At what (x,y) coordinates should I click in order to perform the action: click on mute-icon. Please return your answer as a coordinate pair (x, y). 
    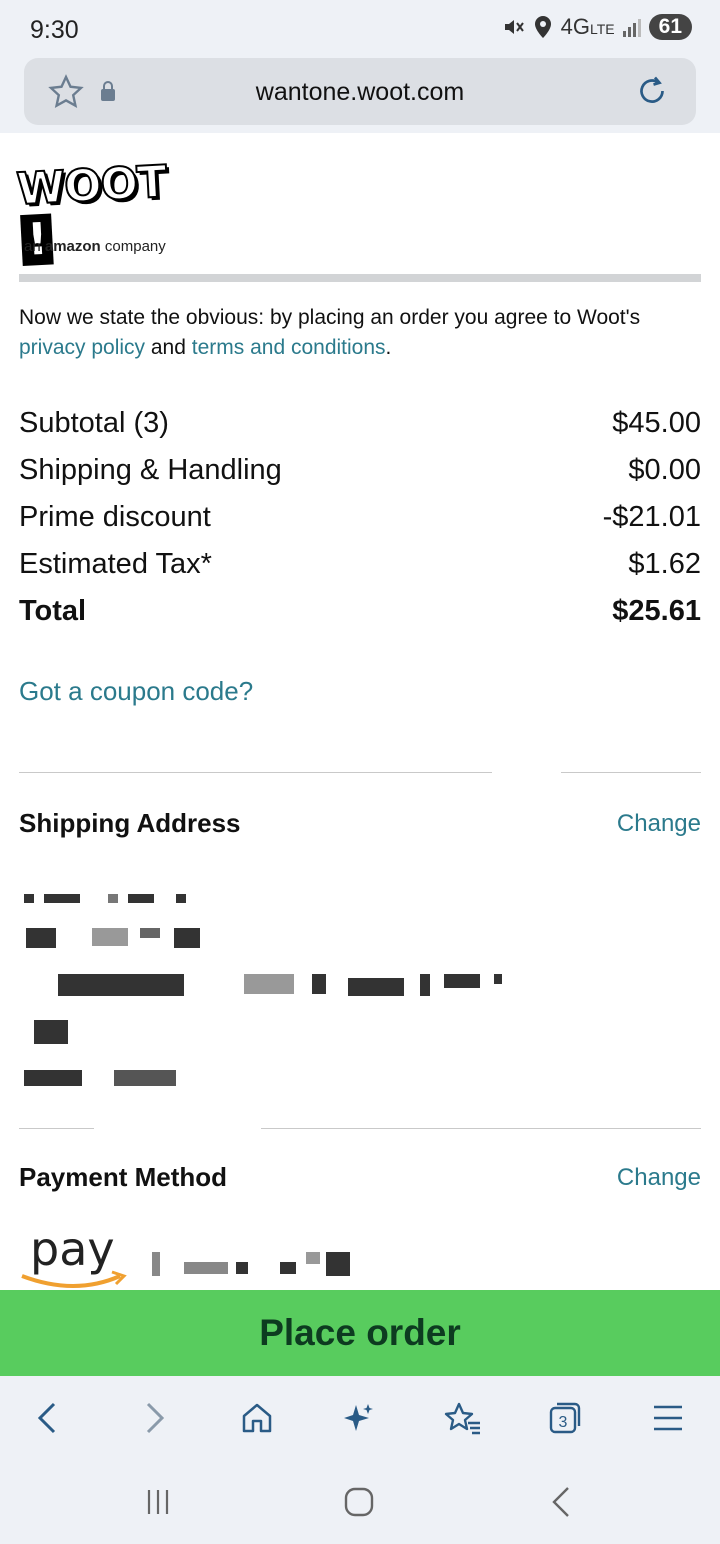
    Looking at the image, I should click on (514, 27).